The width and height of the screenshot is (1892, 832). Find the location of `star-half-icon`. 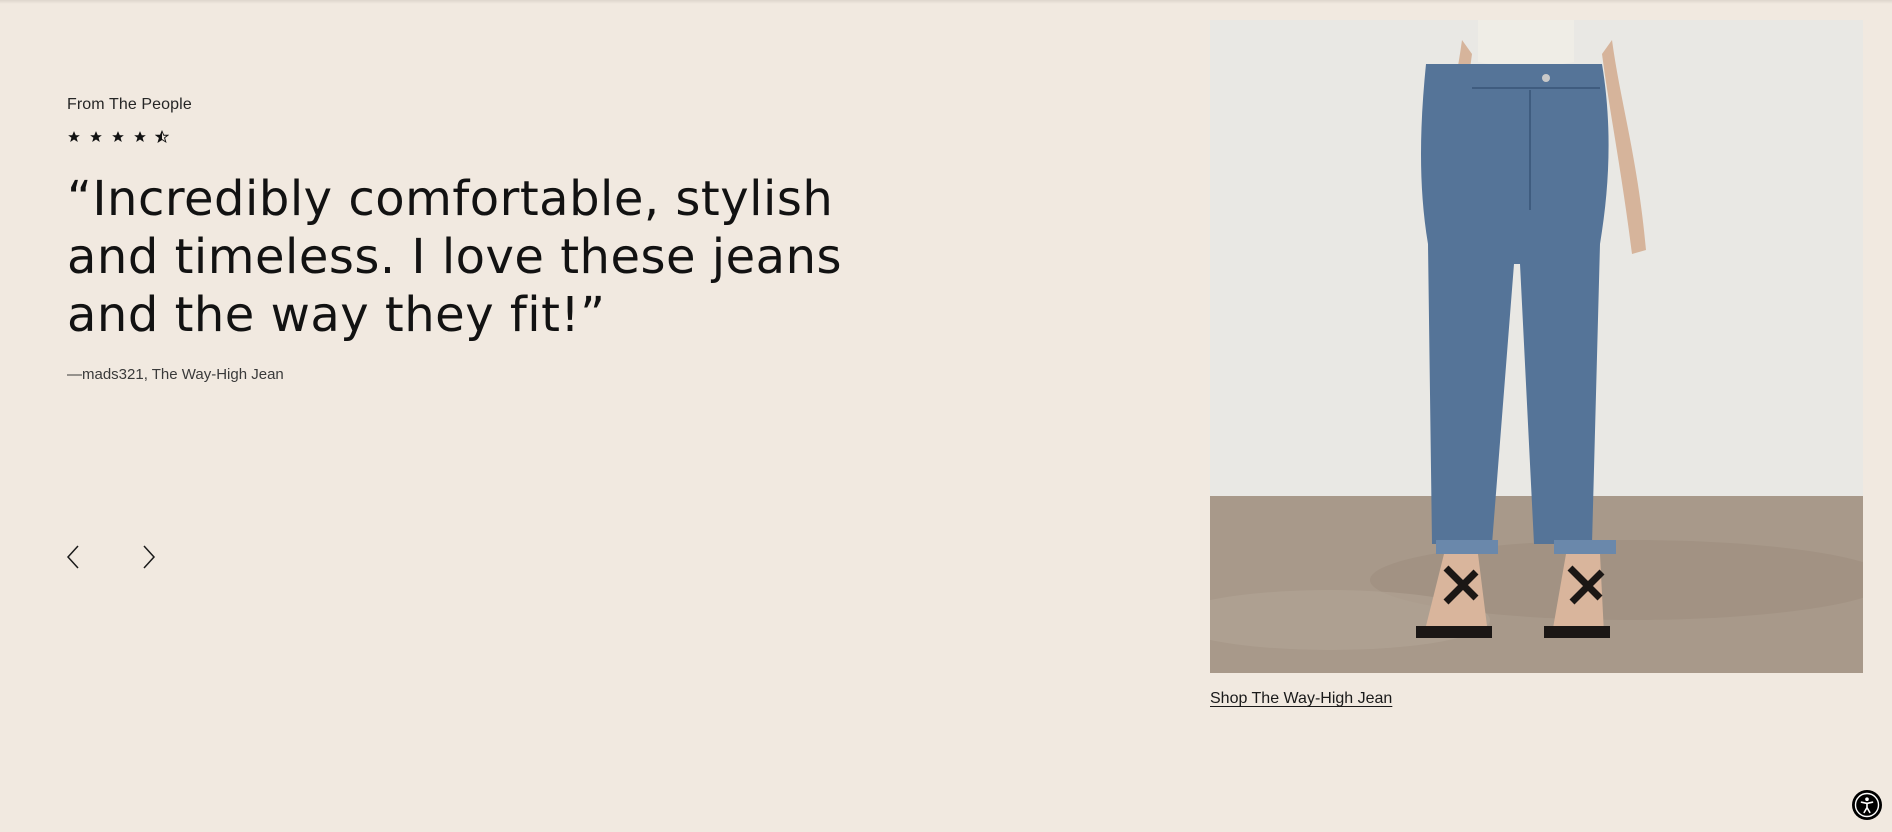

star-half-icon is located at coordinates (162, 137).